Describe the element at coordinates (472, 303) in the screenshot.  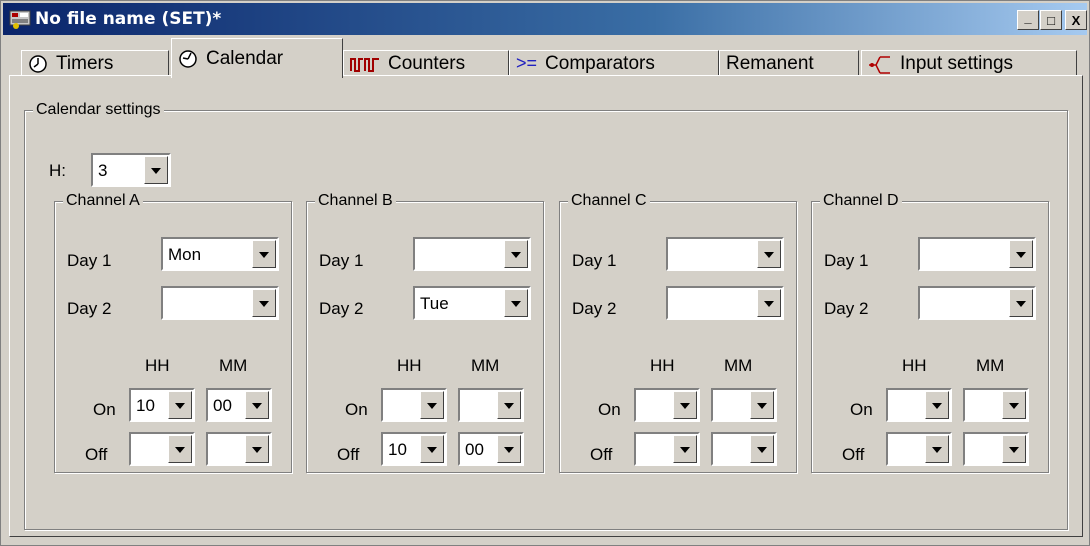
I see `channel-b-day2-select: Tue` at that location.